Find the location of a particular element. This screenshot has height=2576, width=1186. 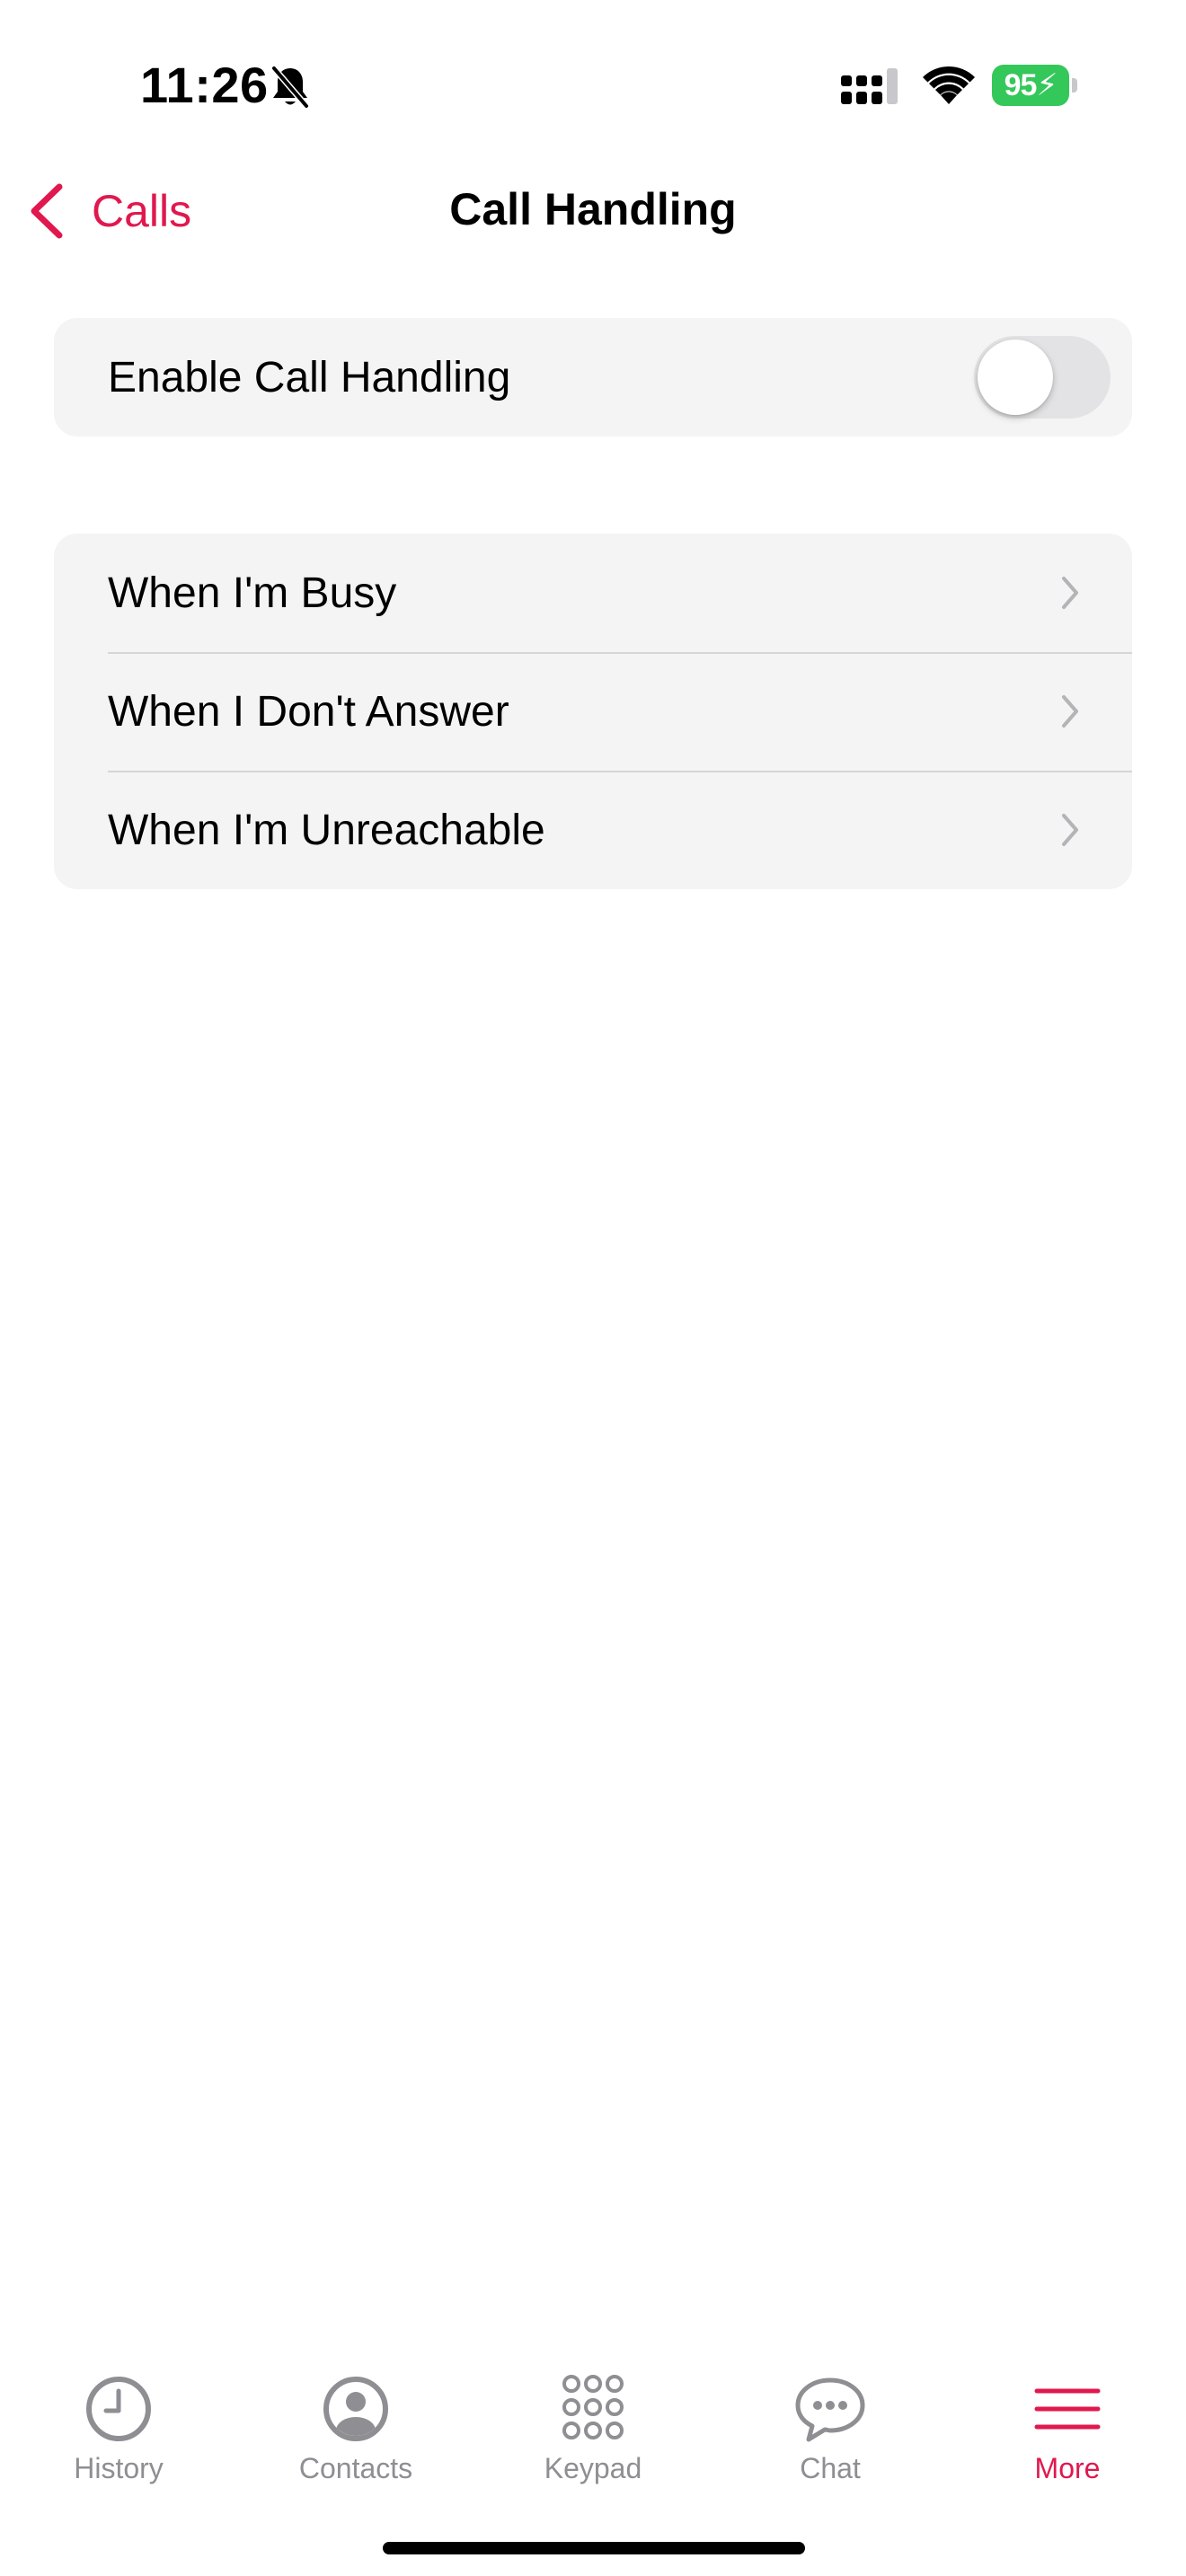

tab-label: More is located at coordinates (1067, 2468).